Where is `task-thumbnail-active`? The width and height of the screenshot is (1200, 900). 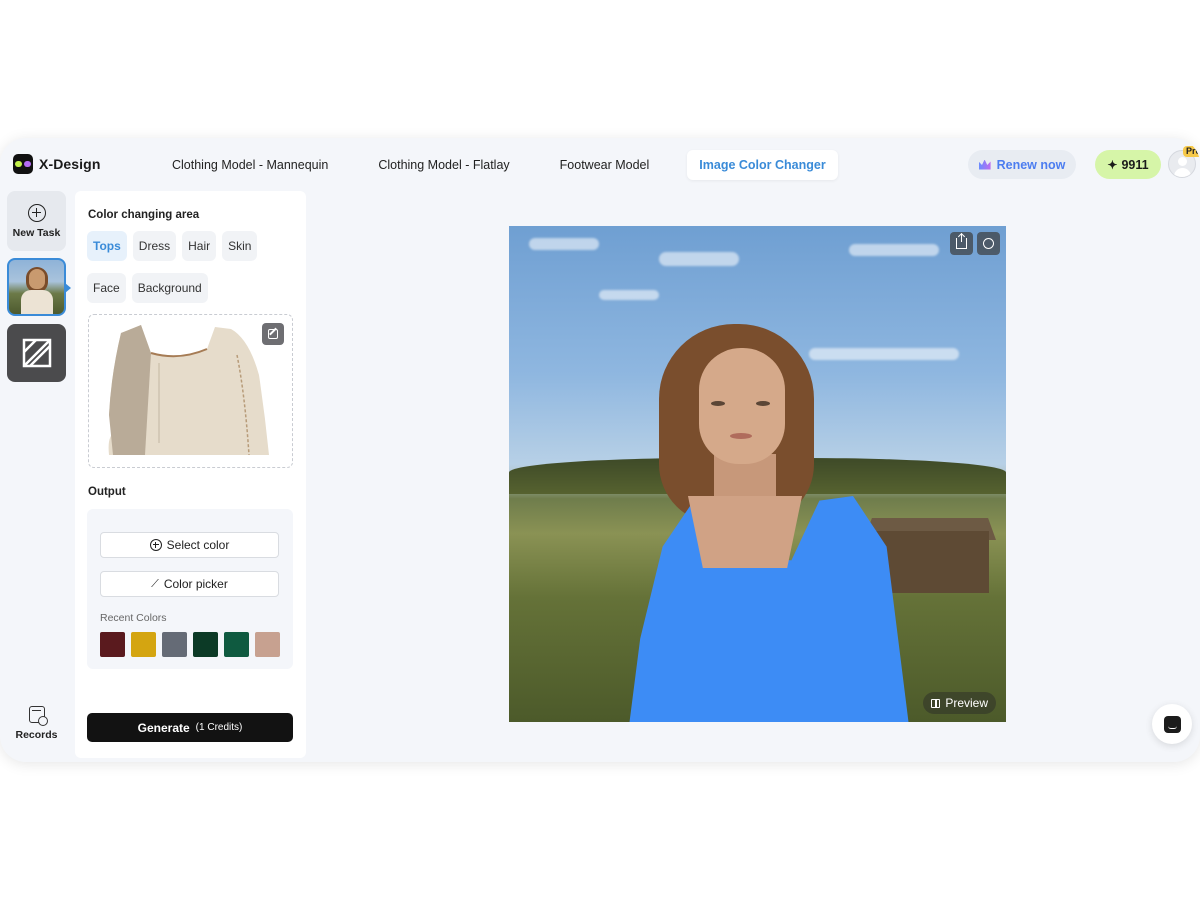
task-thumbnail-active is located at coordinates (36, 287).